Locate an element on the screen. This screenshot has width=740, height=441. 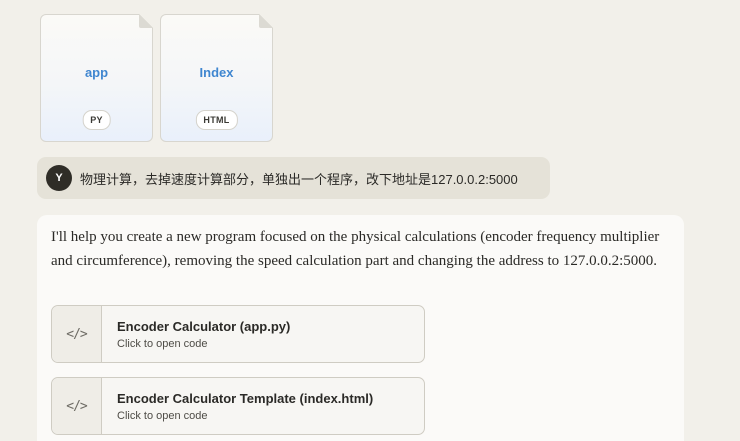
attachment-ext-badge: HTML is located at coordinates (216, 120).